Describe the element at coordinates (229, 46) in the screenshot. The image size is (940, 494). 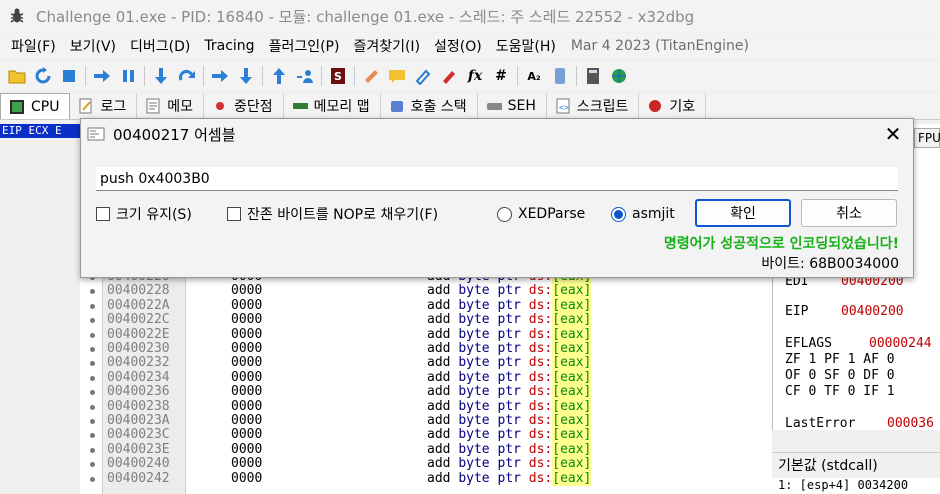
I see `menu-tracing: Tracing` at that location.